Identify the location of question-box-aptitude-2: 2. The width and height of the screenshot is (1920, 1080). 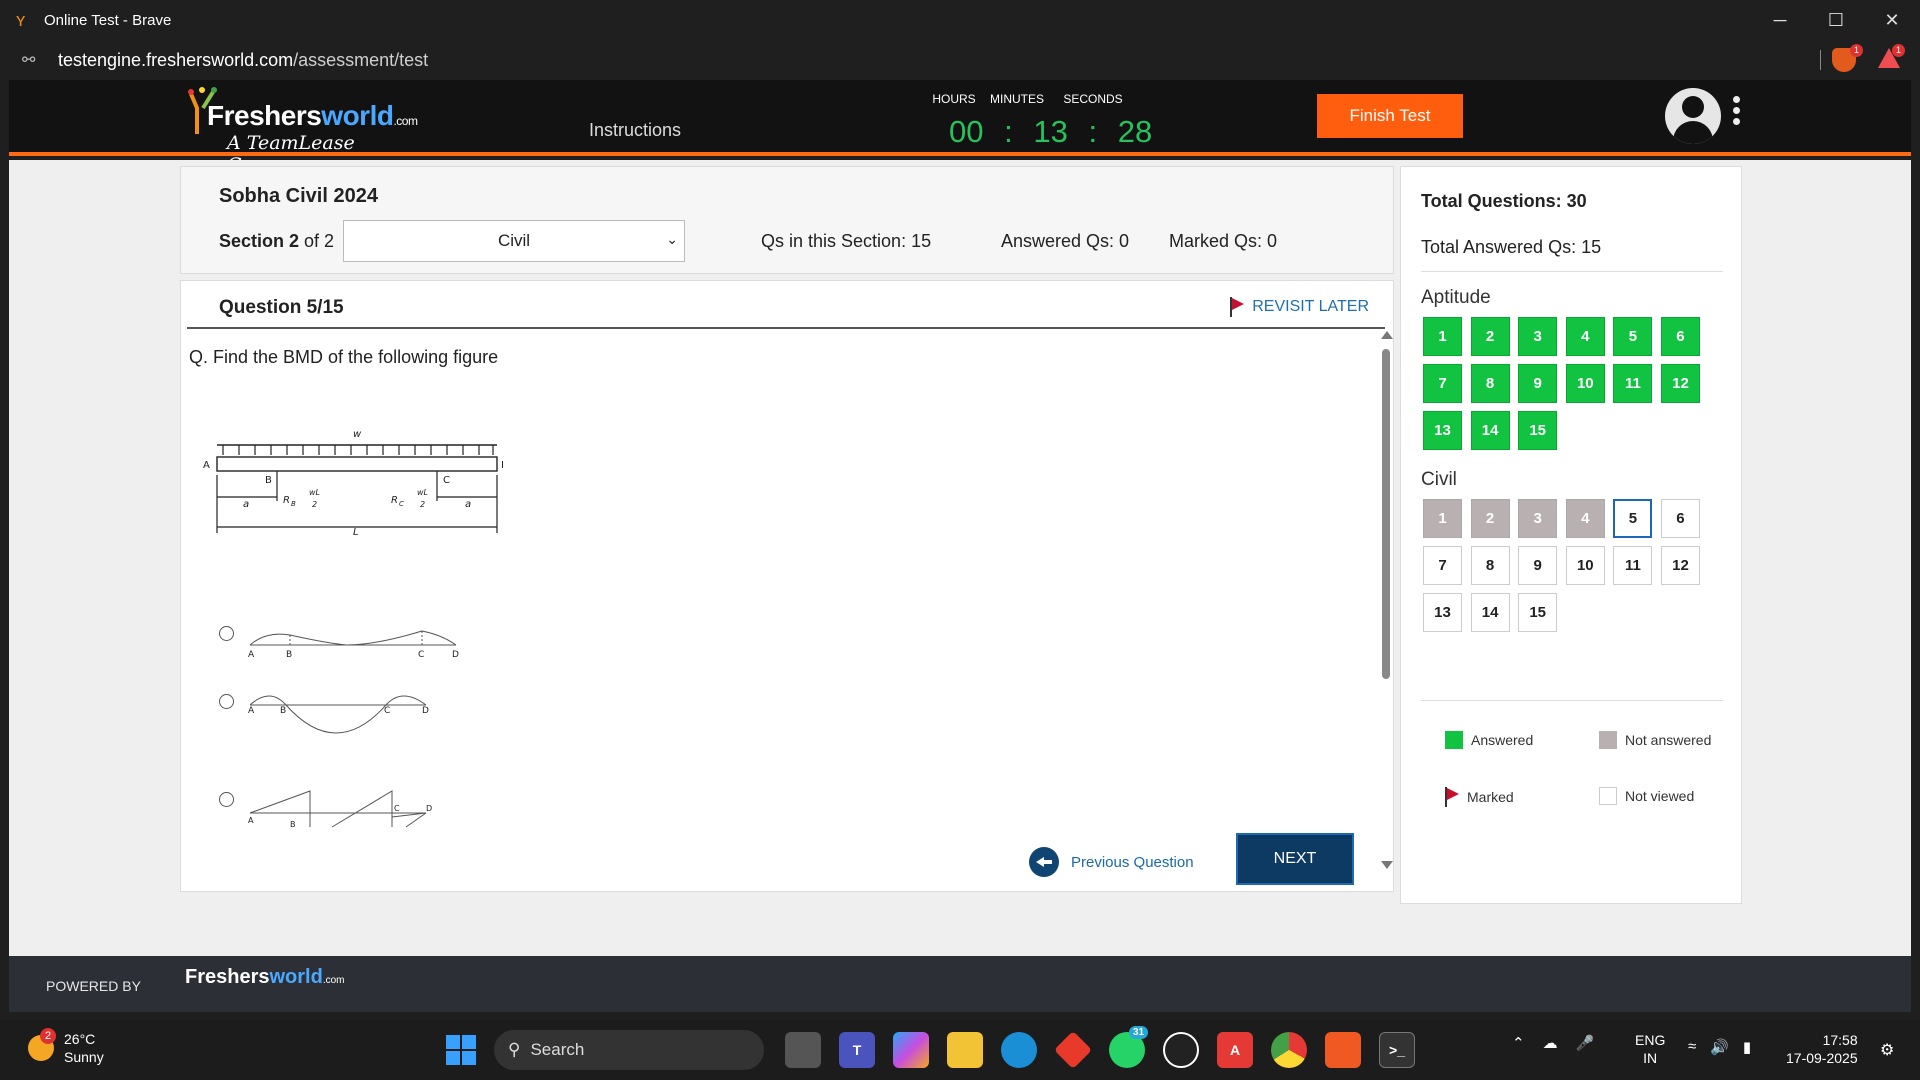
(1490, 336).